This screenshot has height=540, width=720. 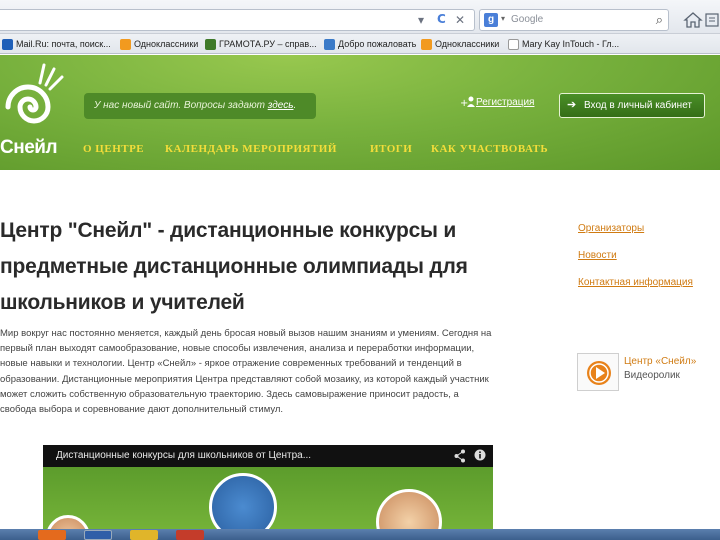 I want to click on nav-item-results: ИТОГИ, so click(x=391, y=149).